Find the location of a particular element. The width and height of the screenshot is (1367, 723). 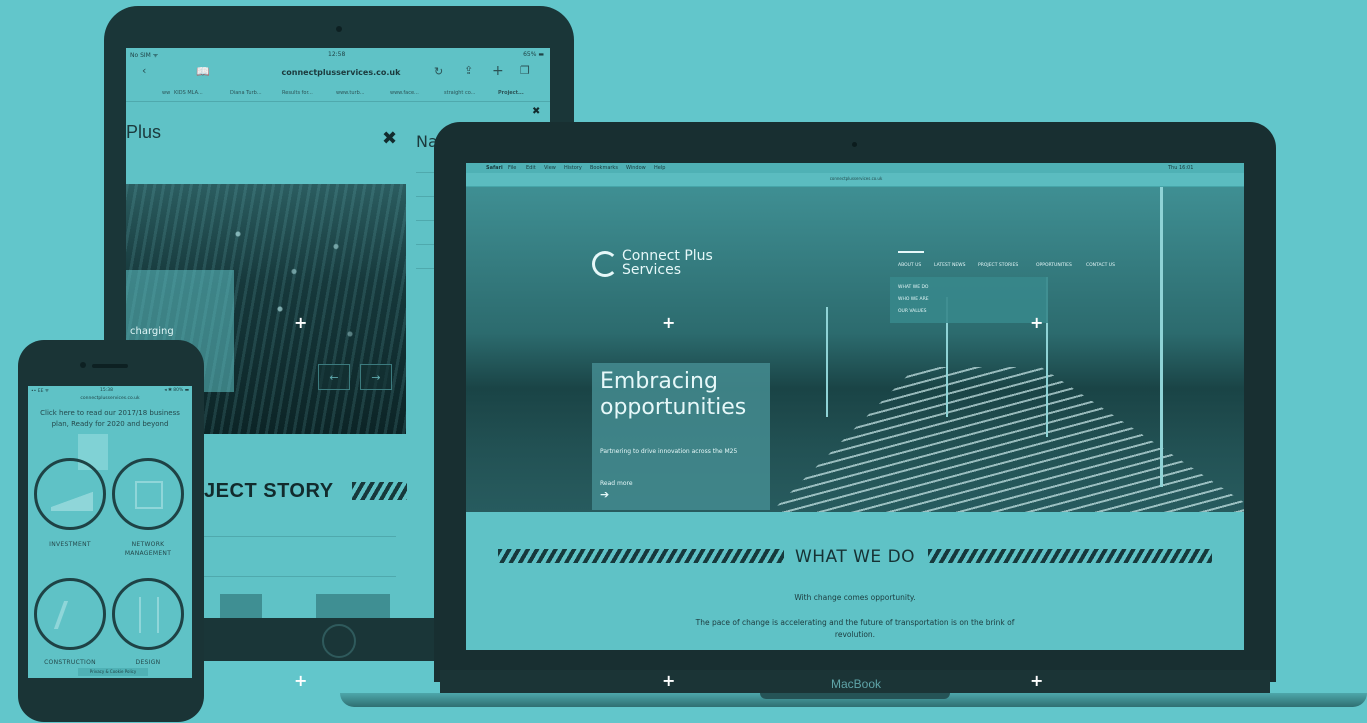

body-text-1: With change comes opportunity. is located at coordinates (855, 597).